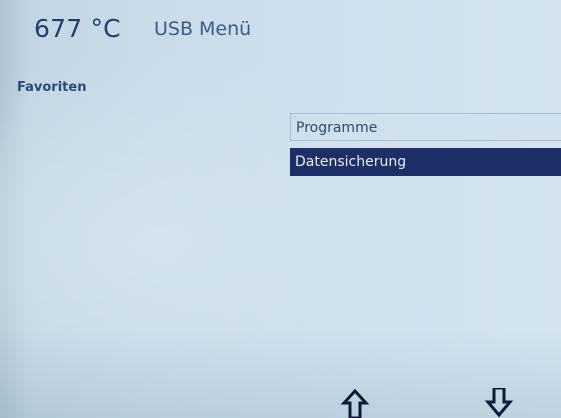  What do you see at coordinates (337, 128) in the screenshot?
I see `menu-item-label: Programme` at bounding box center [337, 128].